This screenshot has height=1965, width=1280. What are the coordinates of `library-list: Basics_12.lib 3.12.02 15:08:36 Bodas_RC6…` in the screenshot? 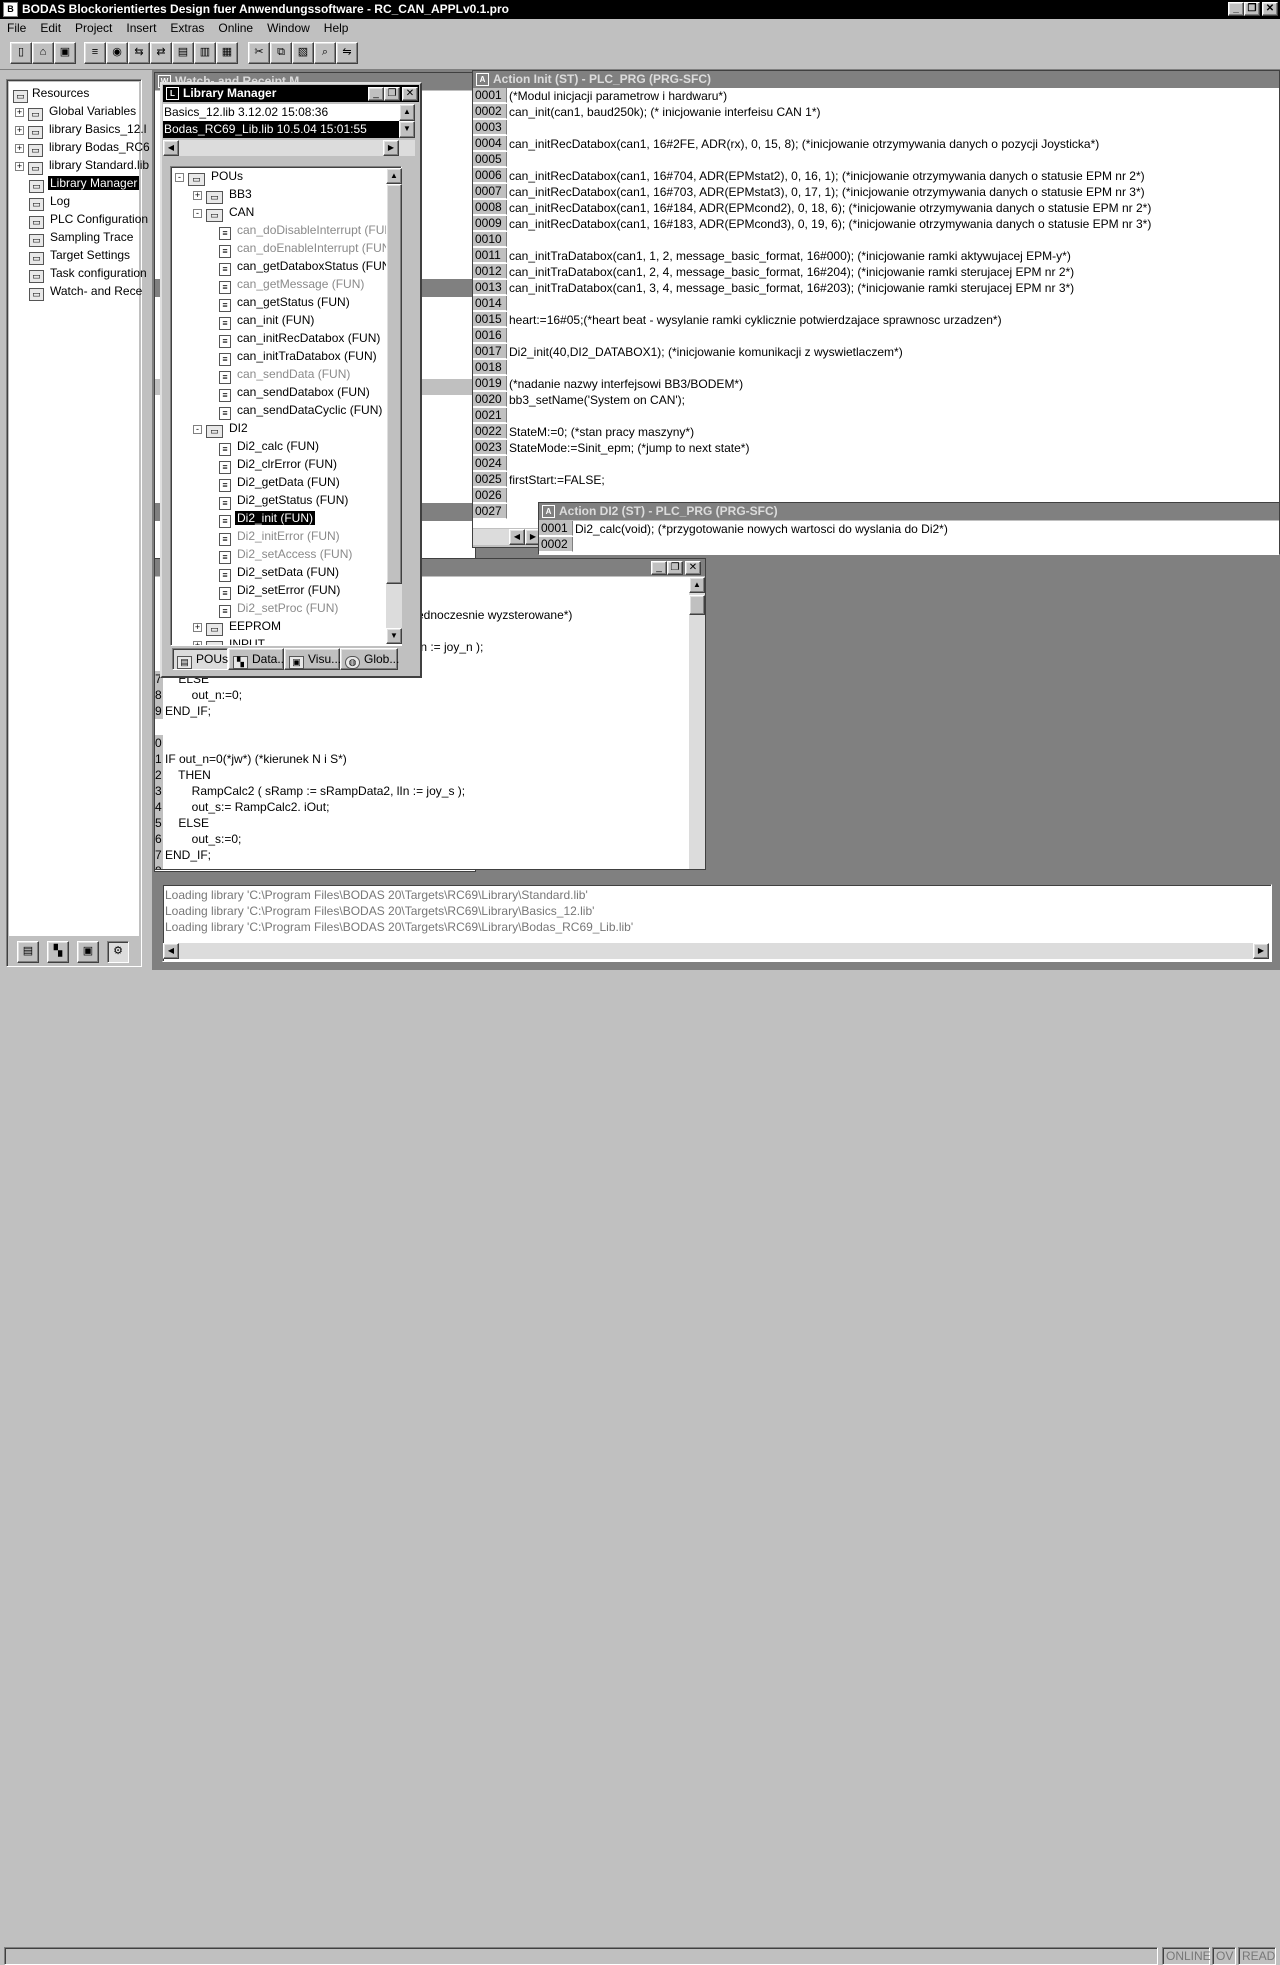 It's located at (281, 121).